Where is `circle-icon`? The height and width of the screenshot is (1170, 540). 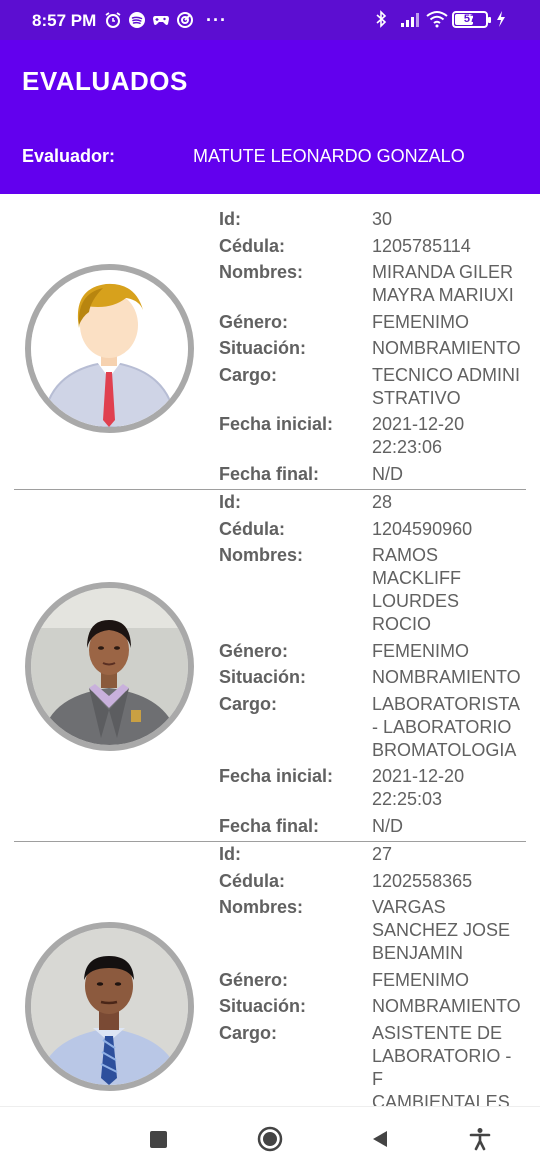
circle-icon is located at coordinates (270, 1139).